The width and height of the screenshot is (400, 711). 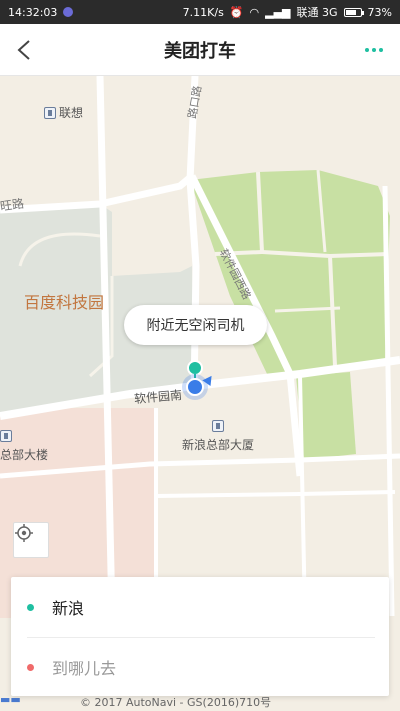 What do you see at coordinates (379, 12) in the screenshot?
I see `battery-percent: 73%` at bounding box center [379, 12].